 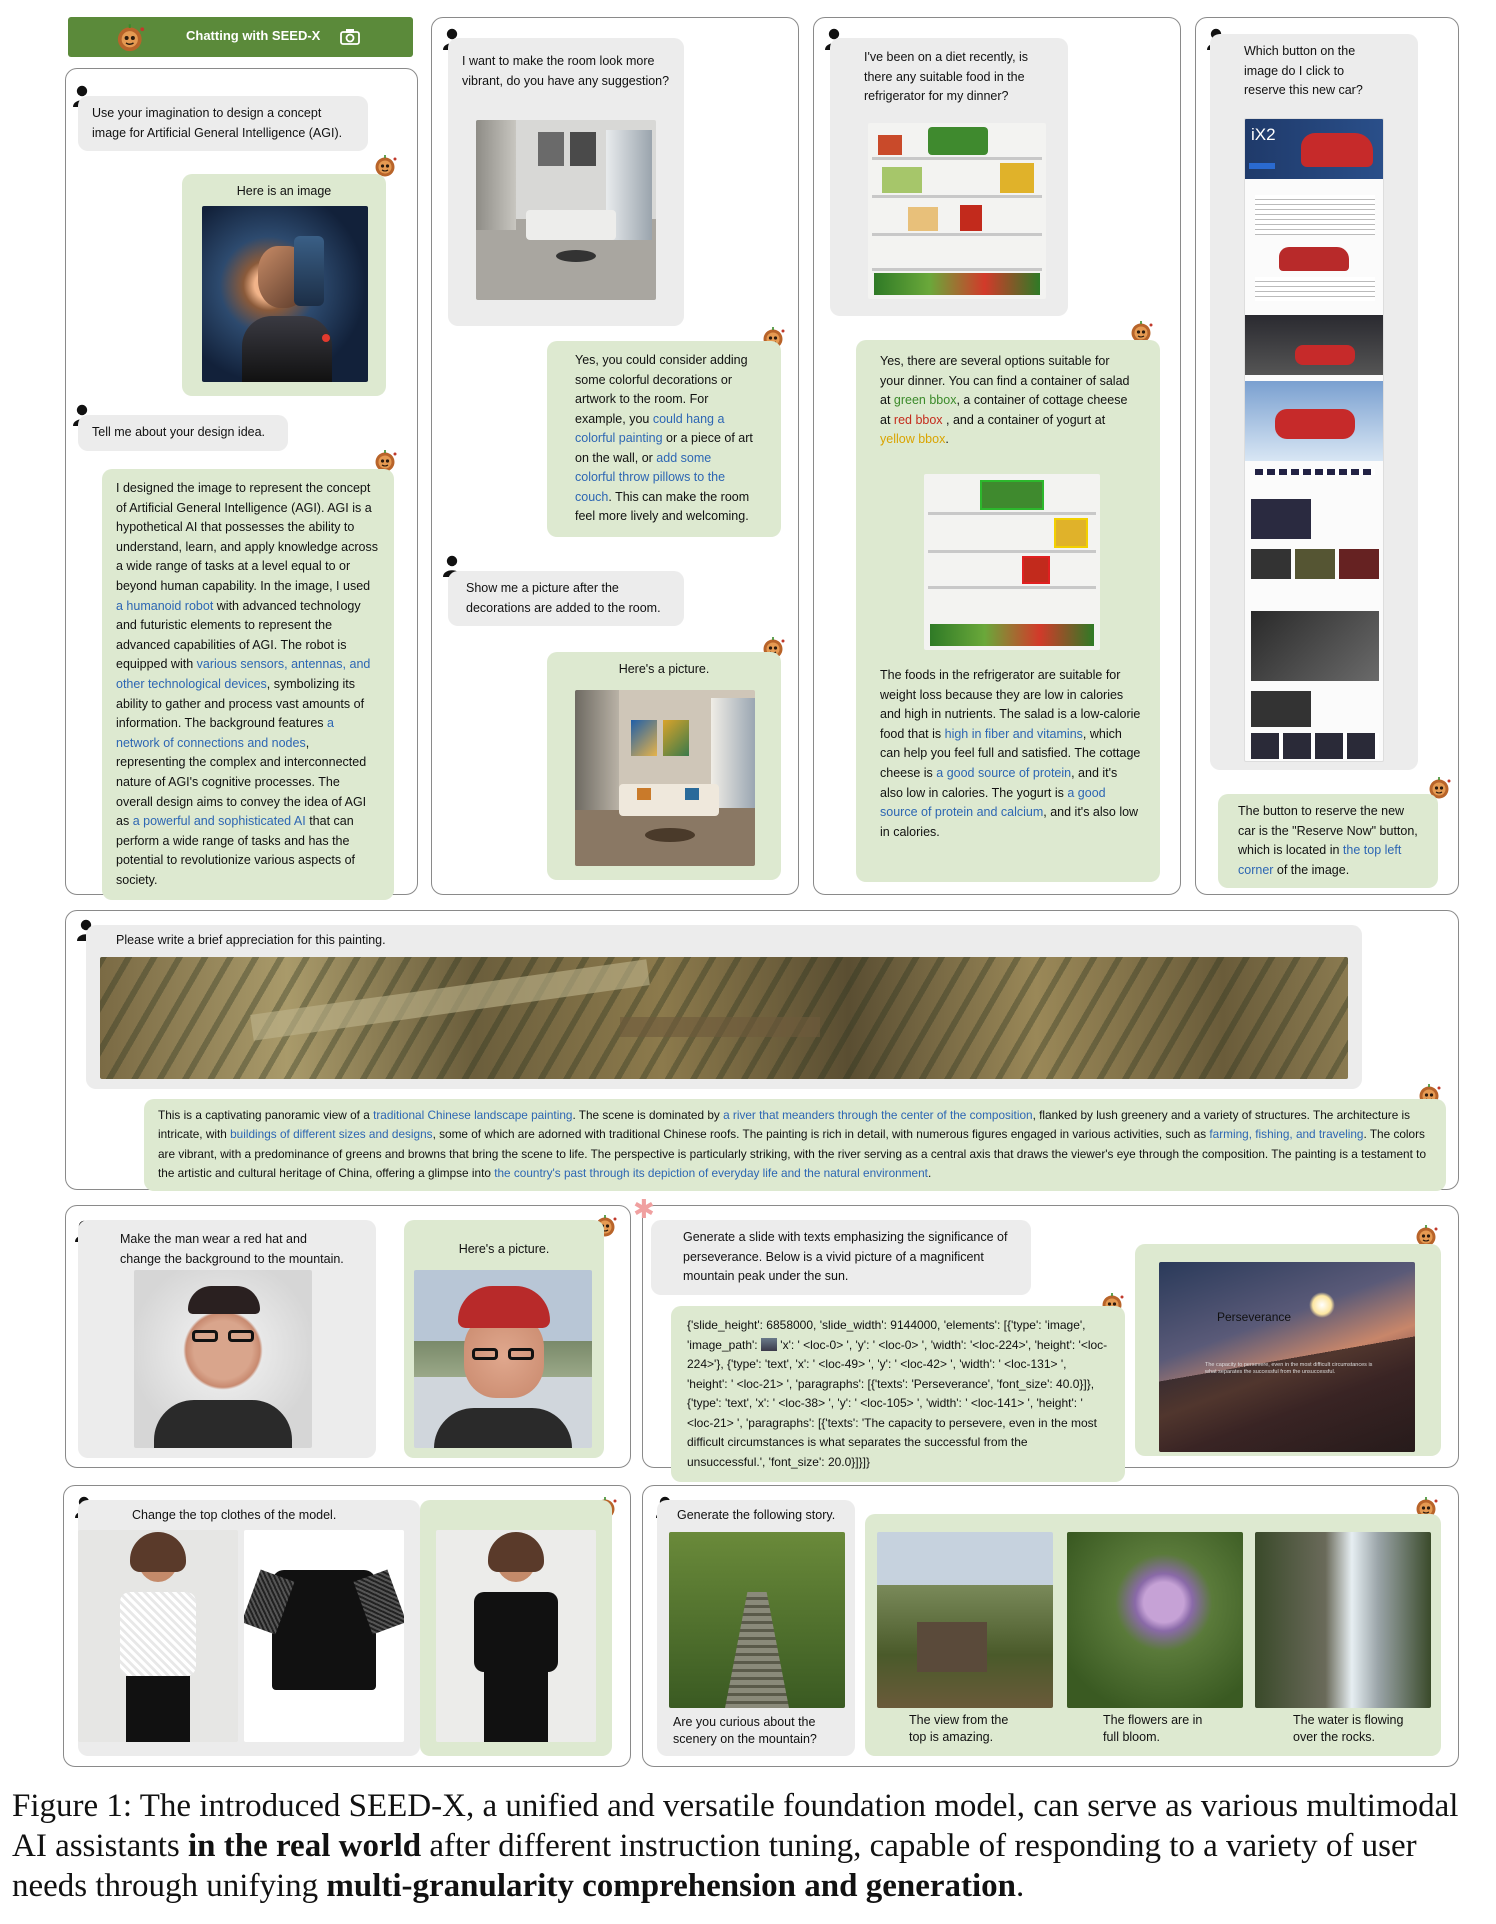 I want to click on car-brand-label: iX2, so click(x=1263, y=134).